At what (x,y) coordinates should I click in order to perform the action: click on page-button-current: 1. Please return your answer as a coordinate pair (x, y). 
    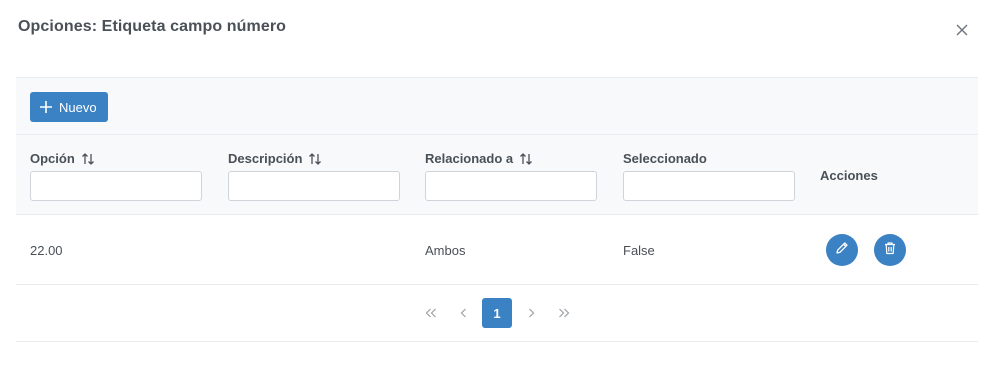
    Looking at the image, I should click on (497, 313).